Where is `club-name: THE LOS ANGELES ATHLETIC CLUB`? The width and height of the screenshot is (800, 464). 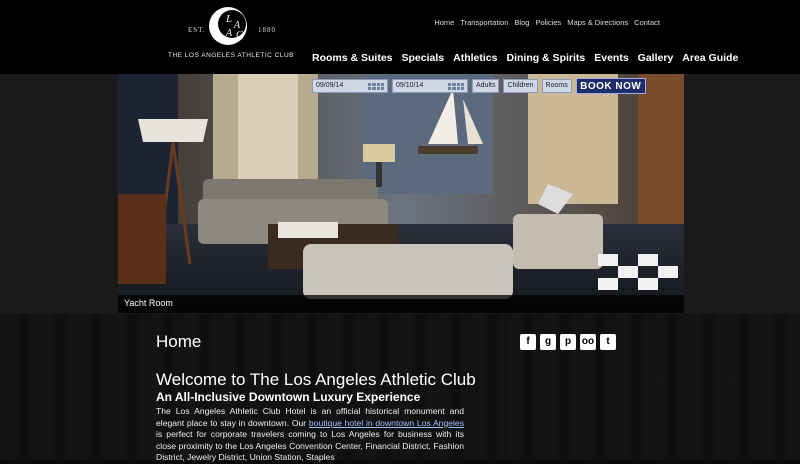
club-name: THE LOS ANGELES ATHLETIC CLUB is located at coordinates (231, 55).